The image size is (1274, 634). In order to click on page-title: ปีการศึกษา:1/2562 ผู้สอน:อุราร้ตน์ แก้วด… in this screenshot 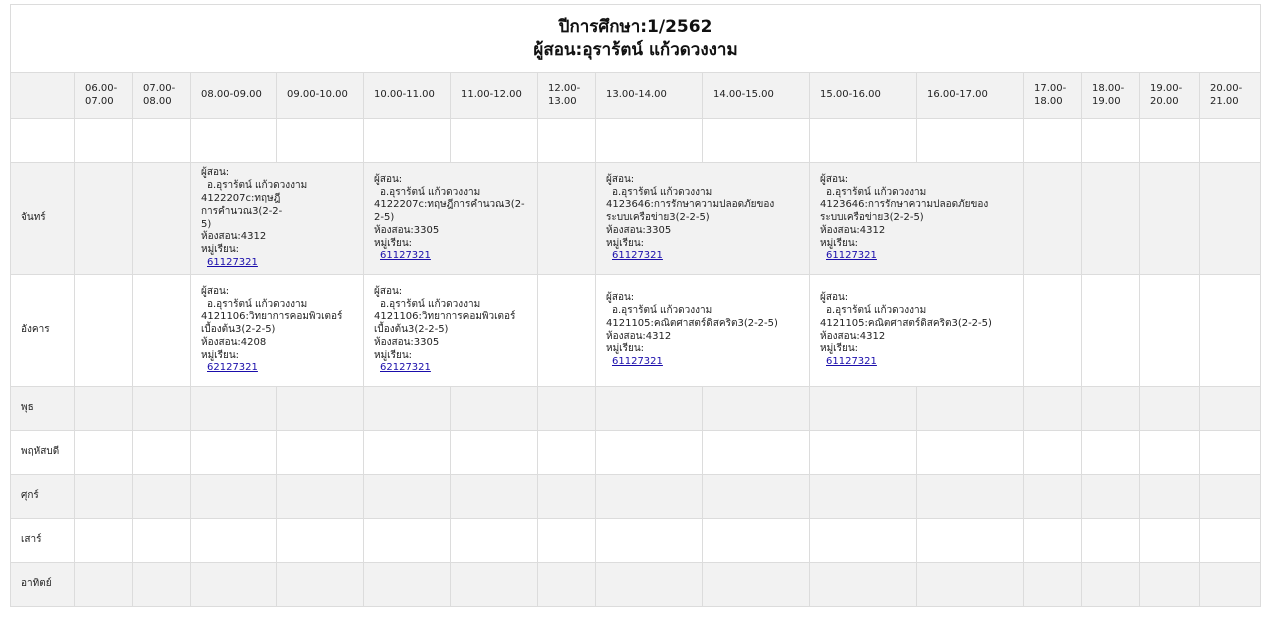, I will do `click(635, 38)`.